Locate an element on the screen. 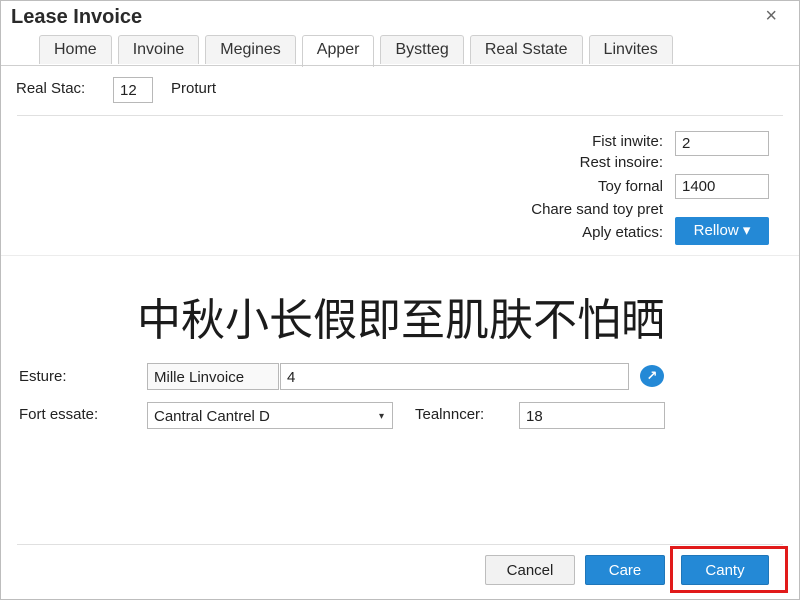  first-invite-label: Fist inwite: is located at coordinates (627, 141).